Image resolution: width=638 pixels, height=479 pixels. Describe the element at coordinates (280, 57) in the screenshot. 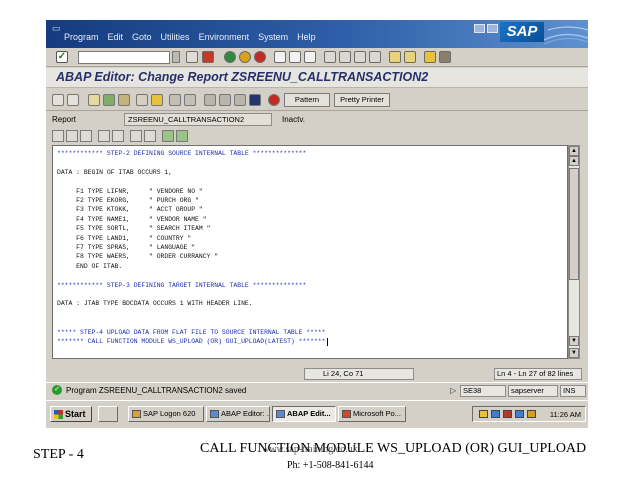

I see `print-icon` at that location.